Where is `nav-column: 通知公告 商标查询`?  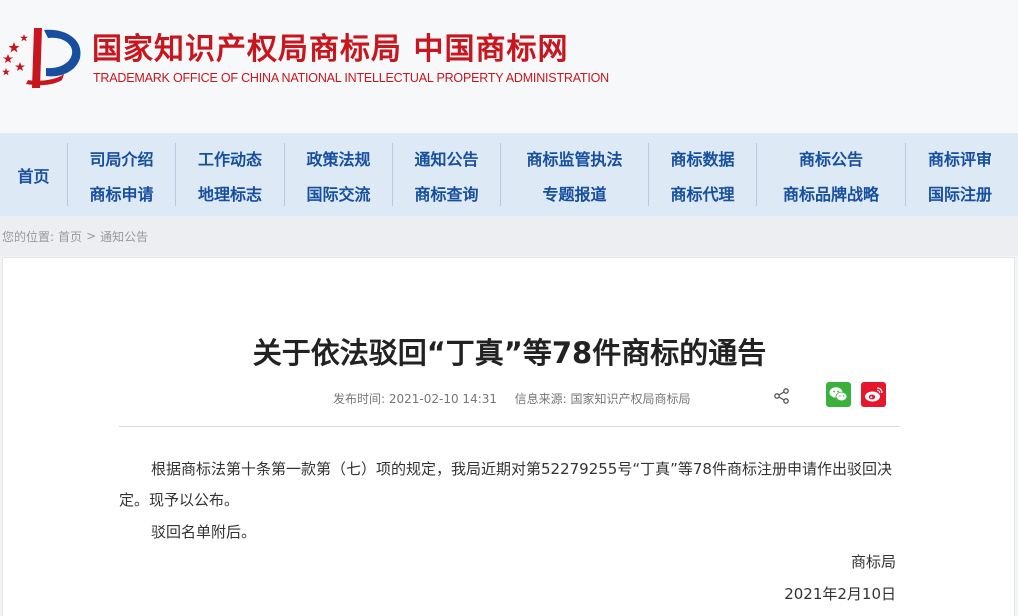
nav-column: 通知公告 商标查询 is located at coordinates (446, 174).